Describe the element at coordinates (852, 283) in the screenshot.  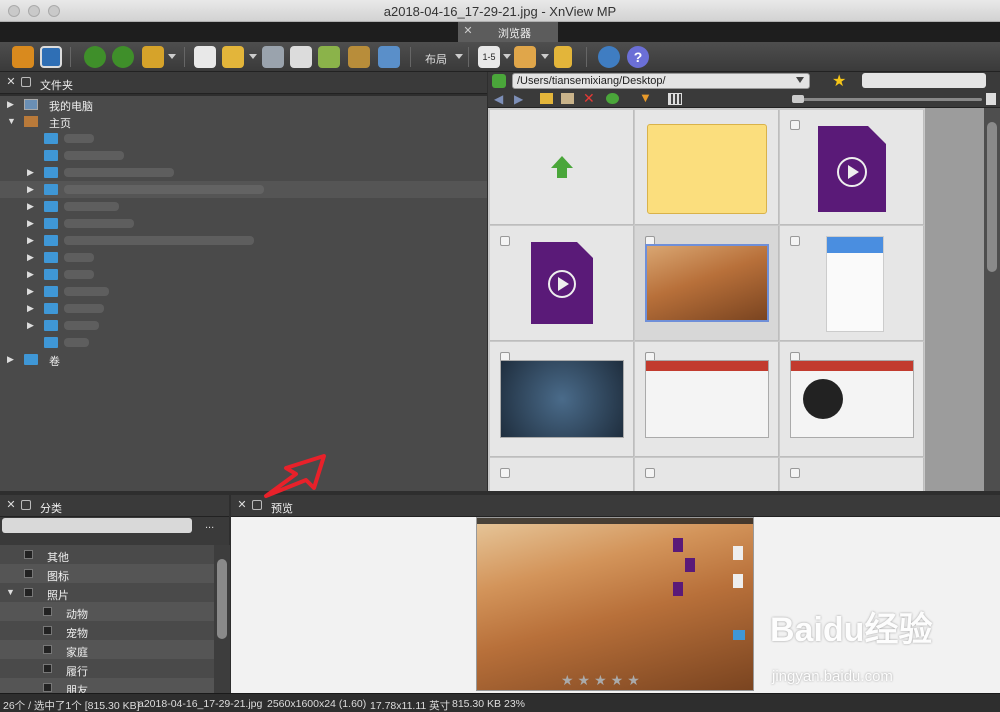
I see `thumbnail-phone-screenshot` at that location.